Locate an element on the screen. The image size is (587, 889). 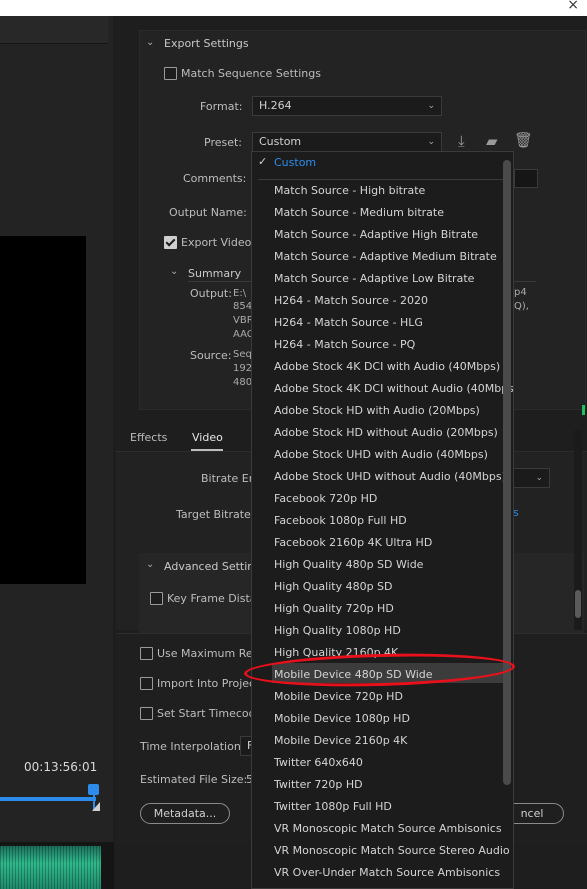
preset-option: Twitter 720p HD is located at coordinates (318, 785).